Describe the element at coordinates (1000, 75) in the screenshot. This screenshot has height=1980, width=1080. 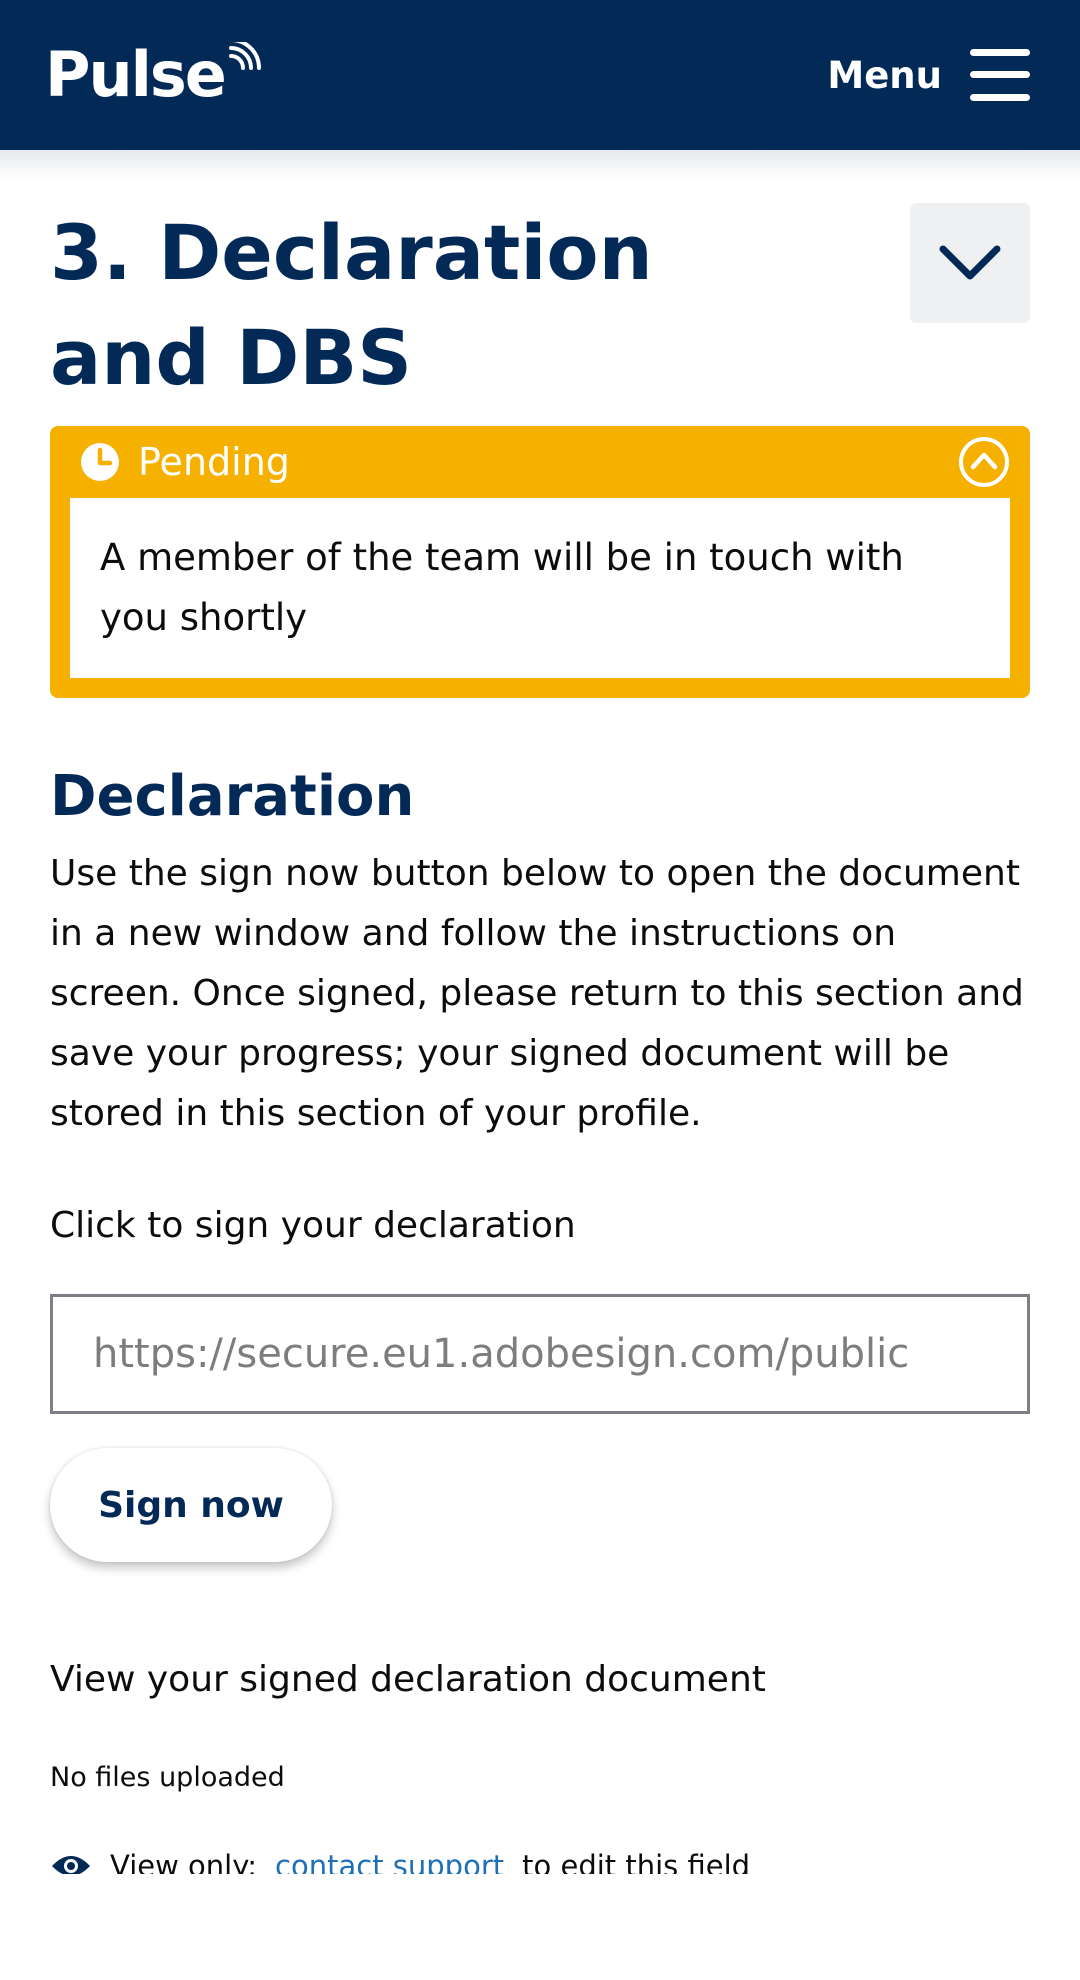
I see `hamburger-icon` at that location.